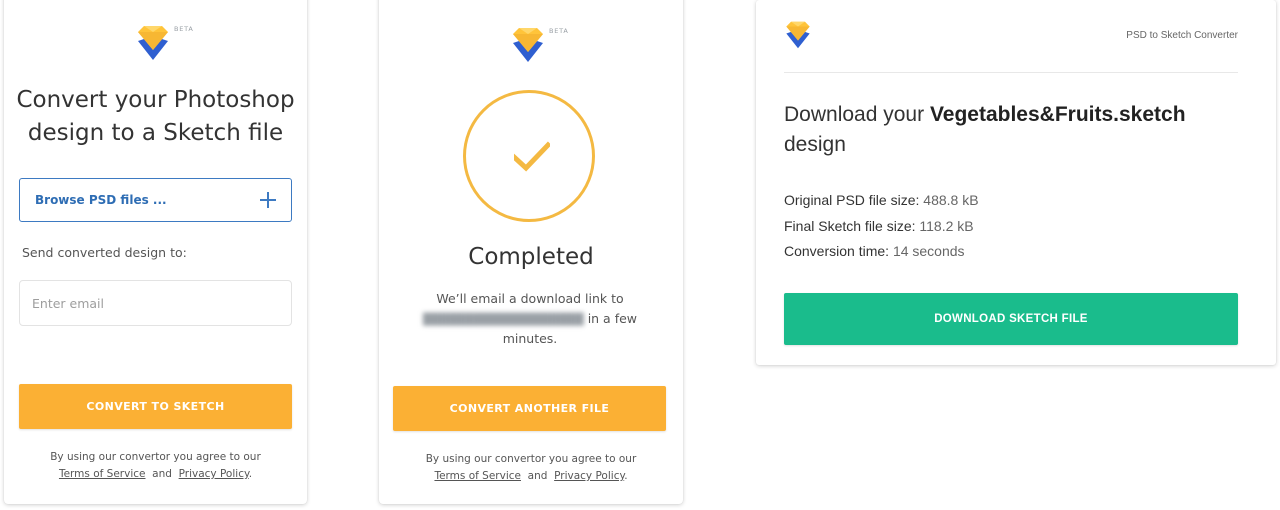 The image size is (1280, 510). What do you see at coordinates (1057, 114) in the screenshot?
I see `file-name: Vegetables&Fruits.sketch` at bounding box center [1057, 114].